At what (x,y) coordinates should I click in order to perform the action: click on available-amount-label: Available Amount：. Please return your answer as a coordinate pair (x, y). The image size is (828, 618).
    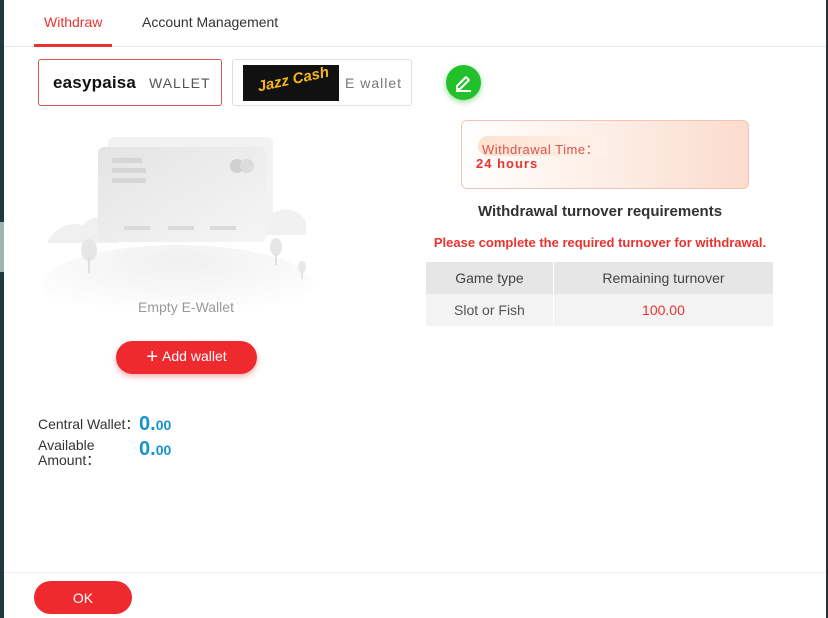
    Looking at the image, I should click on (69, 452).